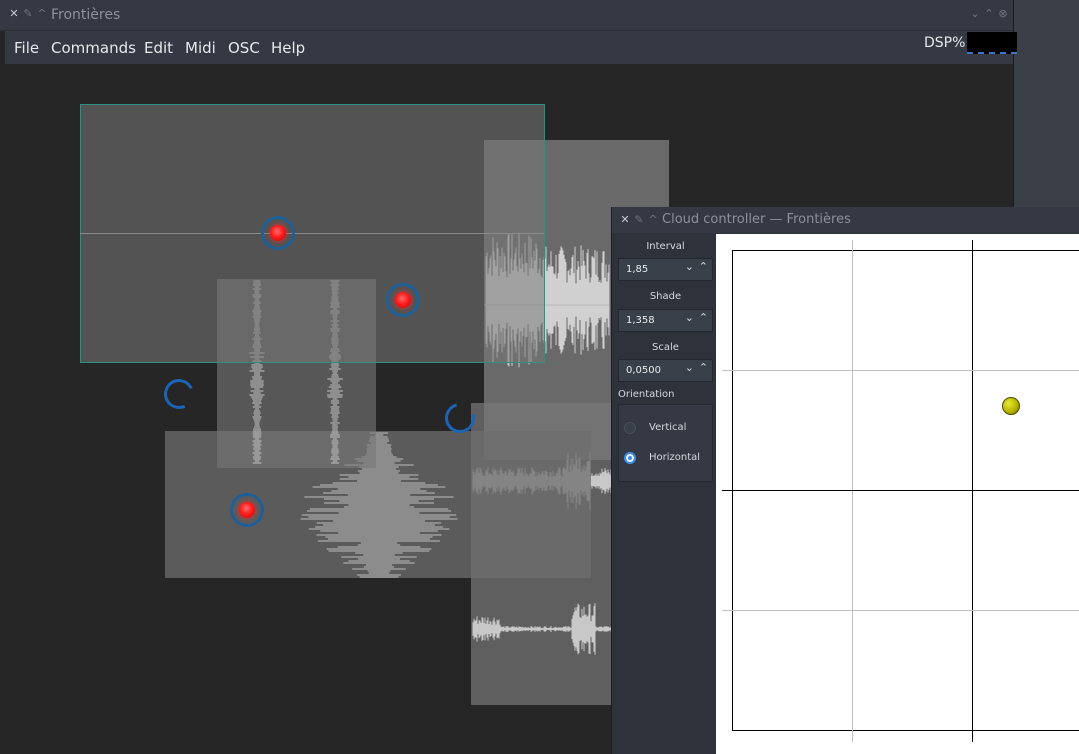 The image size is (1079, 754). I want to click on xy-puck, so click(1011, 406).